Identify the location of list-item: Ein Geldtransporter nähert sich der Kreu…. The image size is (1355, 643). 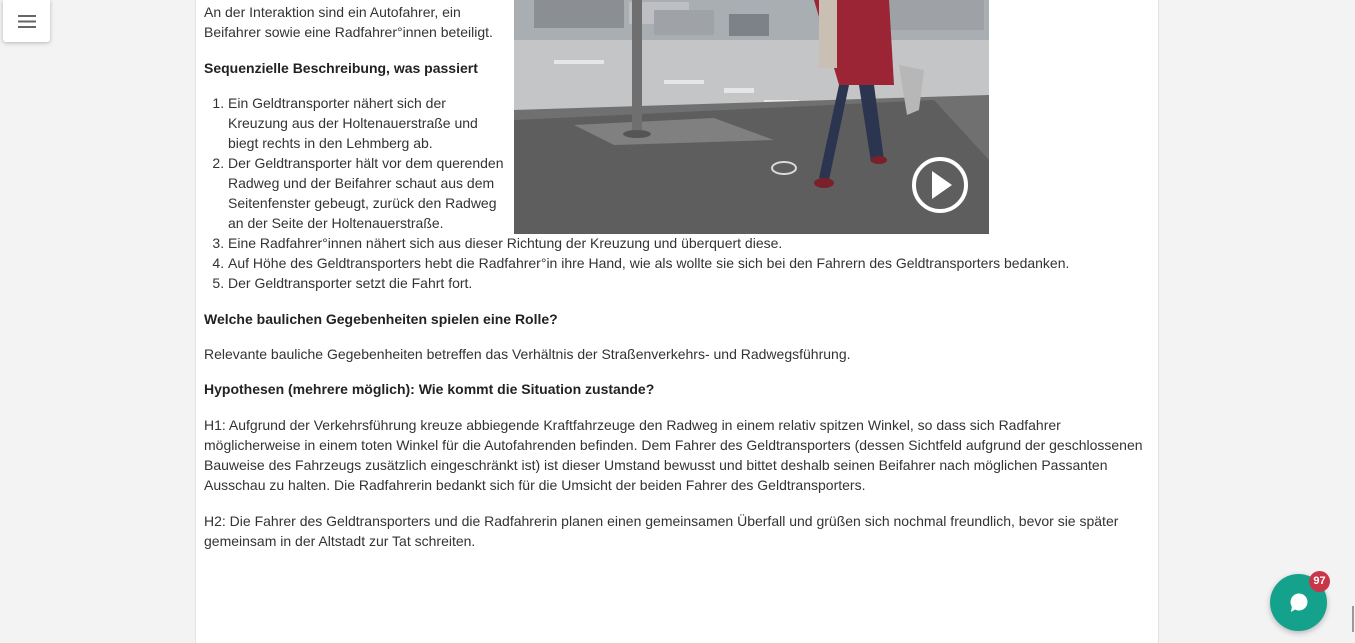
(368, 123).